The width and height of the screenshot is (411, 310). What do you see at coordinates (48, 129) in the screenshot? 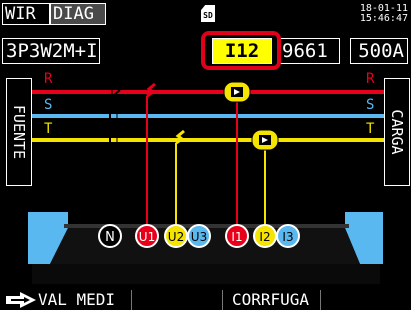
I see `phase-label-t-left: T` at bounding box center [48, 129].